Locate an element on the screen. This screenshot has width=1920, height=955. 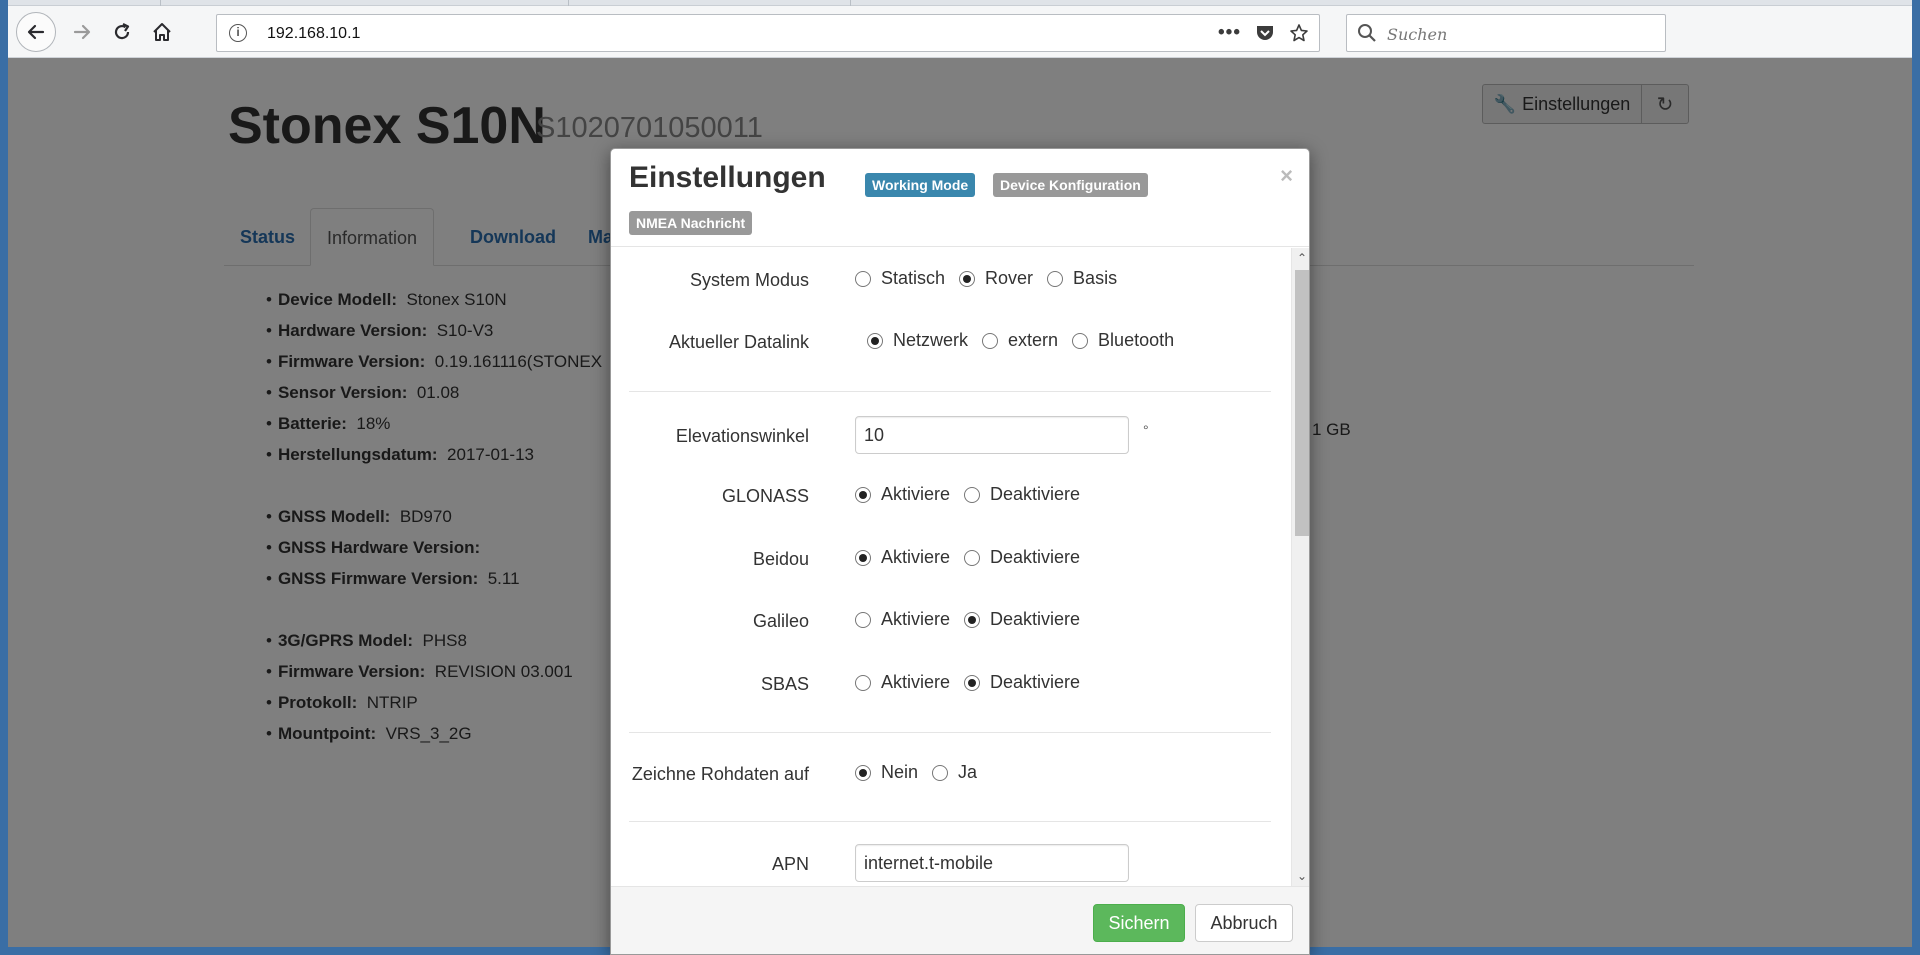
galileo-label: Galileo is located at coordinates (780, 621).